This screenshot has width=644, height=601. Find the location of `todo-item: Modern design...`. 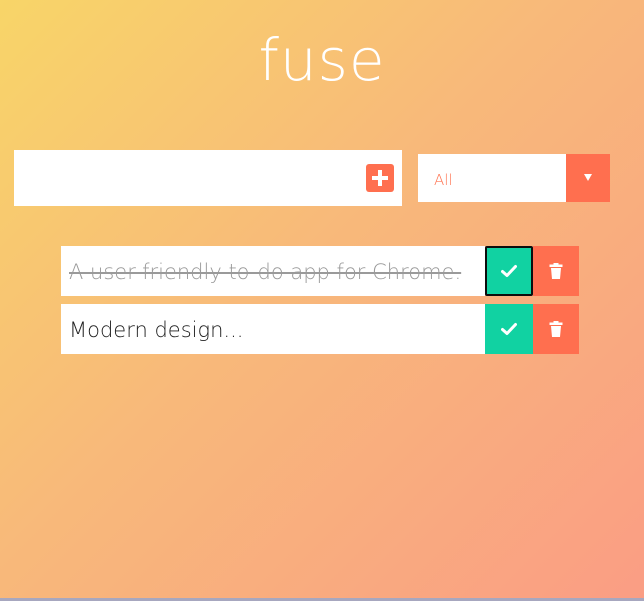

todo-item: Modern design... is located at coordinates (320, 329).